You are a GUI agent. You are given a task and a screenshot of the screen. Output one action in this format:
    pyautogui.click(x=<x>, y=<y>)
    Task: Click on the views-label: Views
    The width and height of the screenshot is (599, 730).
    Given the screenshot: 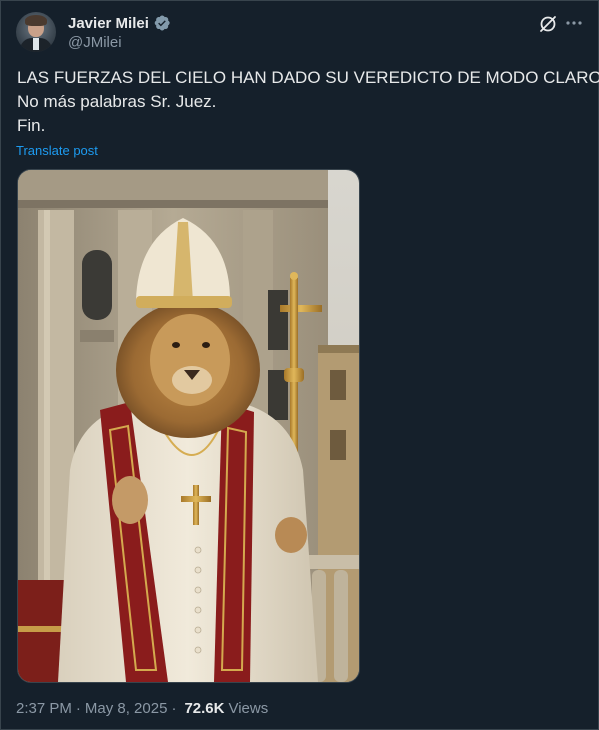 What is the action you would take?
    pyautogui.click(x=248, y=708)
    